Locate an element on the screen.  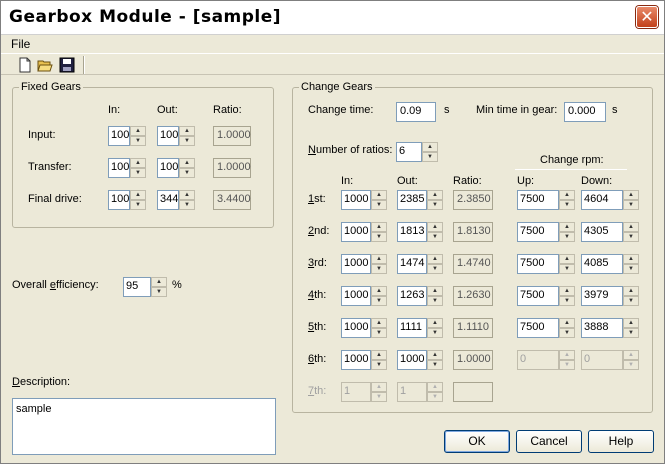
description-textarea: sample is located at coordinates (144, 426).